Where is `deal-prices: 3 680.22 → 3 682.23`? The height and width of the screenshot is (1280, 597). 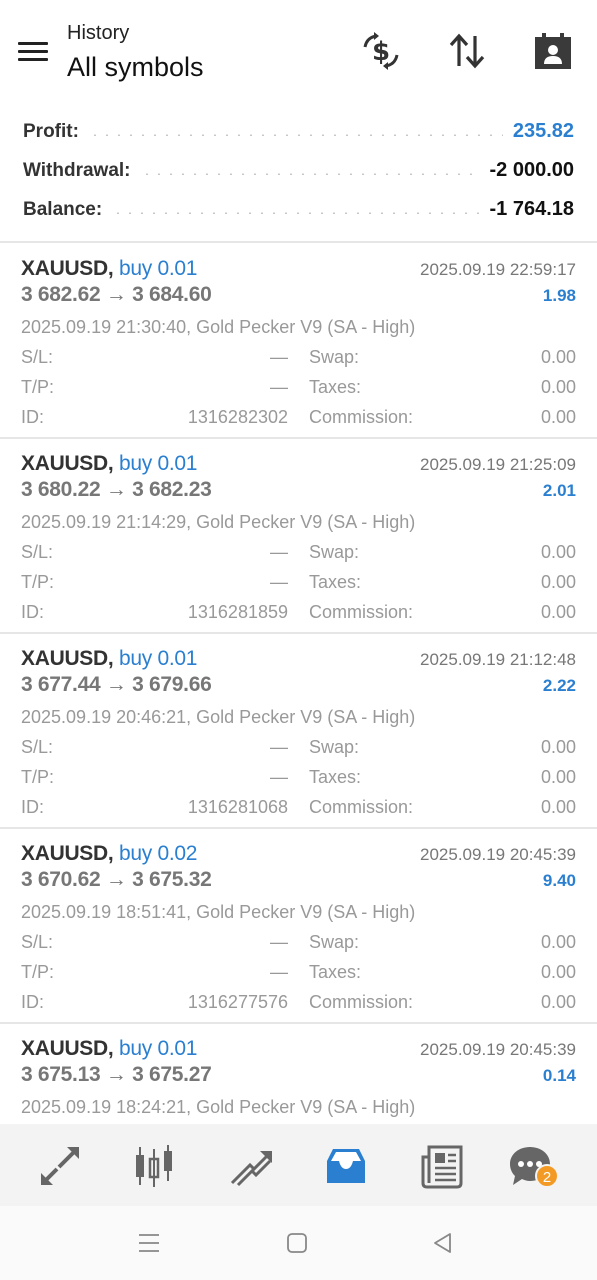
deal-prices: 3 680.22 → 3 682.23 is located at coordinates (116, 489).